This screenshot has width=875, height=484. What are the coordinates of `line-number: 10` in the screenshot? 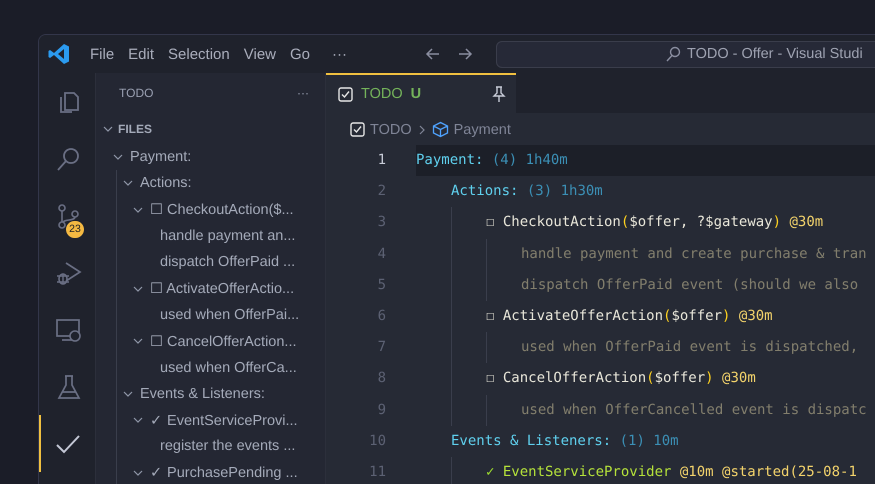 It's located at (377, 441).